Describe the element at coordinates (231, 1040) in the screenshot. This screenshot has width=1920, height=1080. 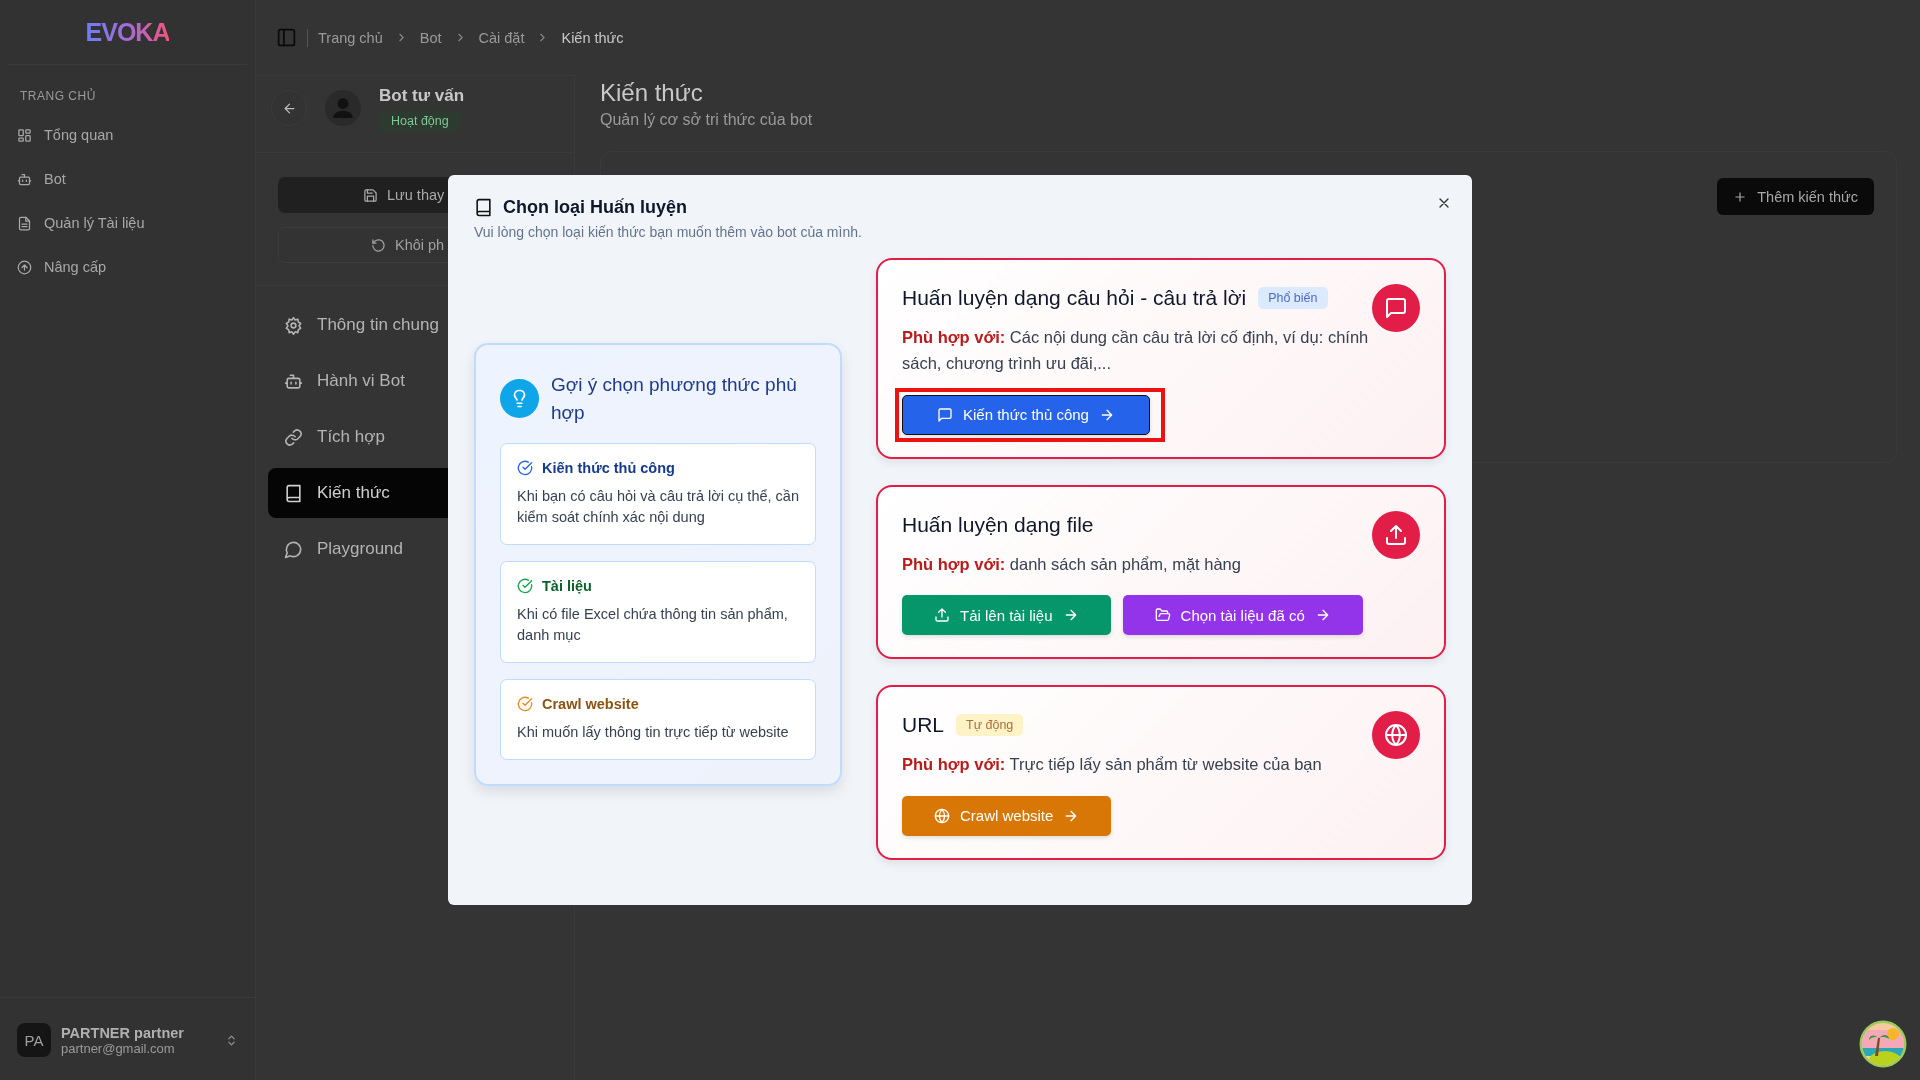
I see `chevron-updown-icon` at that location.